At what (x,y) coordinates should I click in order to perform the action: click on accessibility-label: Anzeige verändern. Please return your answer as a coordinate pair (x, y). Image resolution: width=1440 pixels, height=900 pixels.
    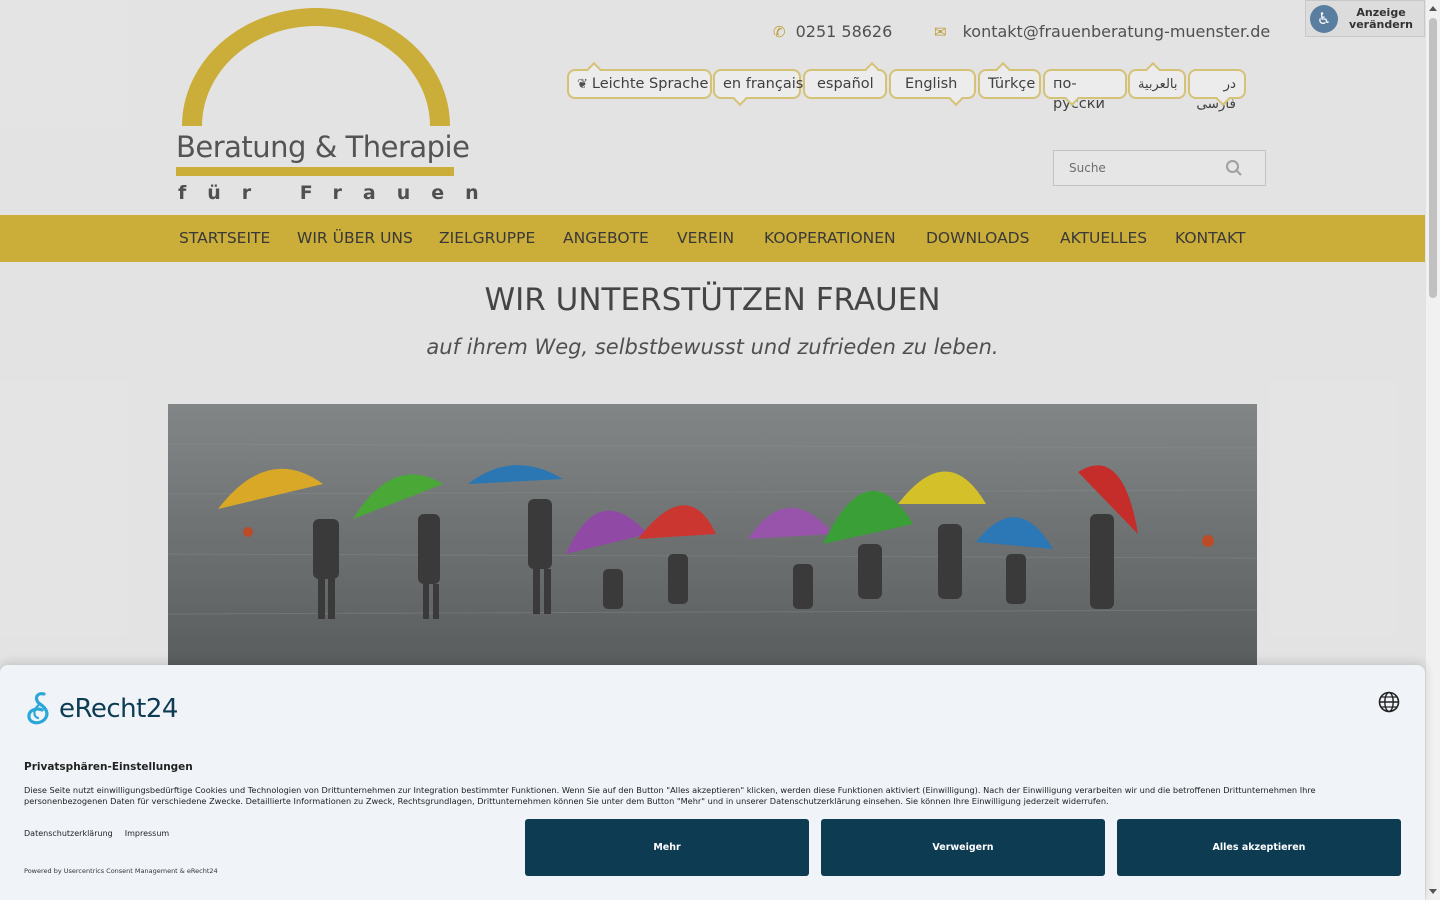
    Looking at the image, I should click on (1381, 18).